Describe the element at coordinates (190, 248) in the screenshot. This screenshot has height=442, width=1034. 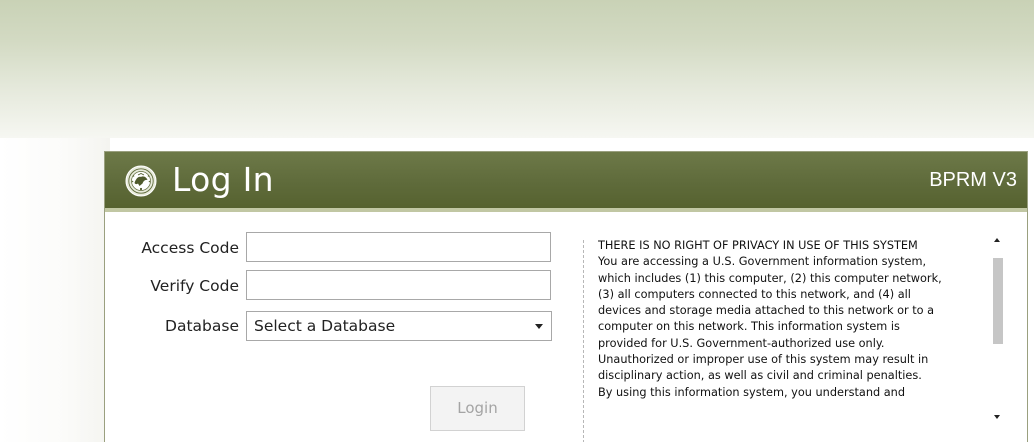
I see `access-code-label: Access Code` at that location.